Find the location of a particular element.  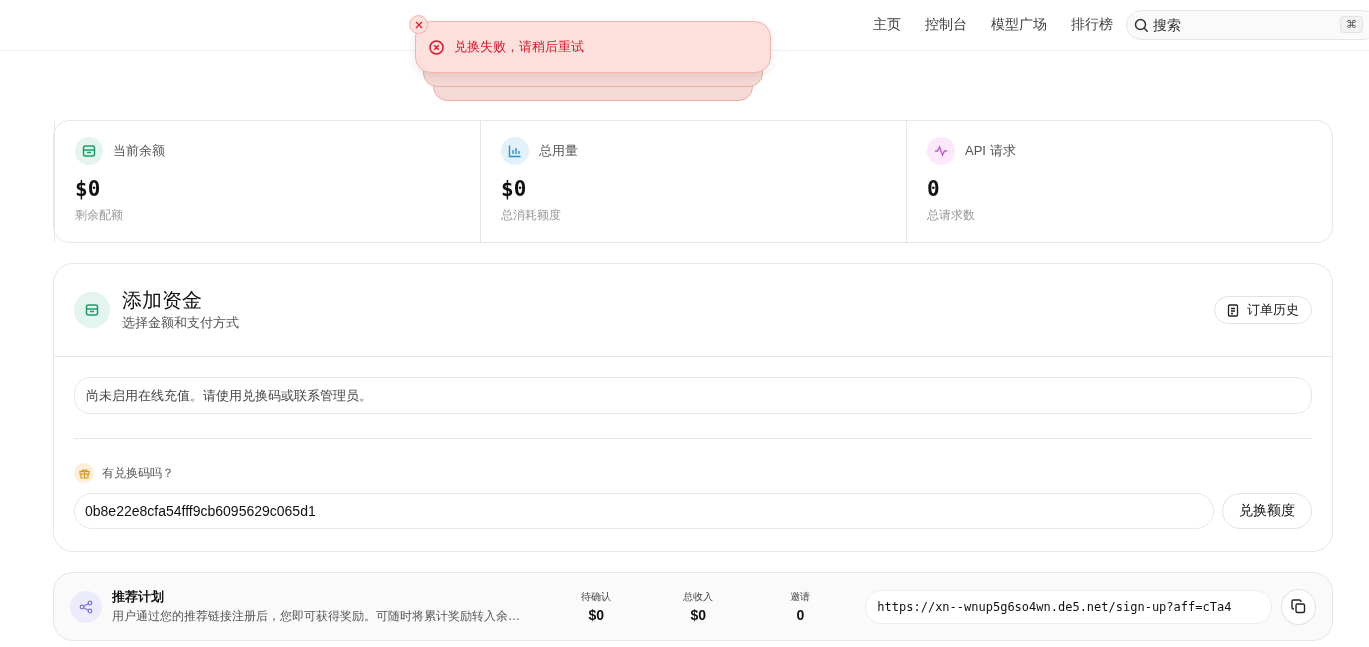

stat-caption: 剩余配额 is located at coordinates (99, 215).